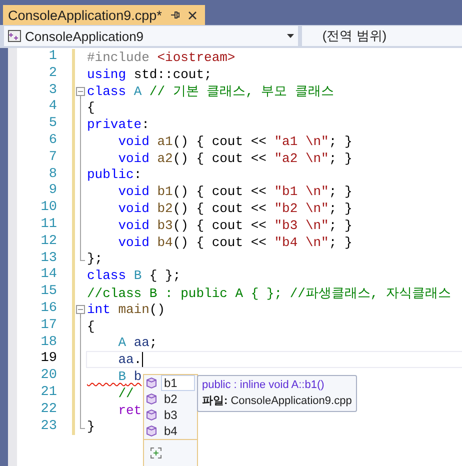 The image size is (462, 466). I want to click on code-line: };, so click(95, 258).